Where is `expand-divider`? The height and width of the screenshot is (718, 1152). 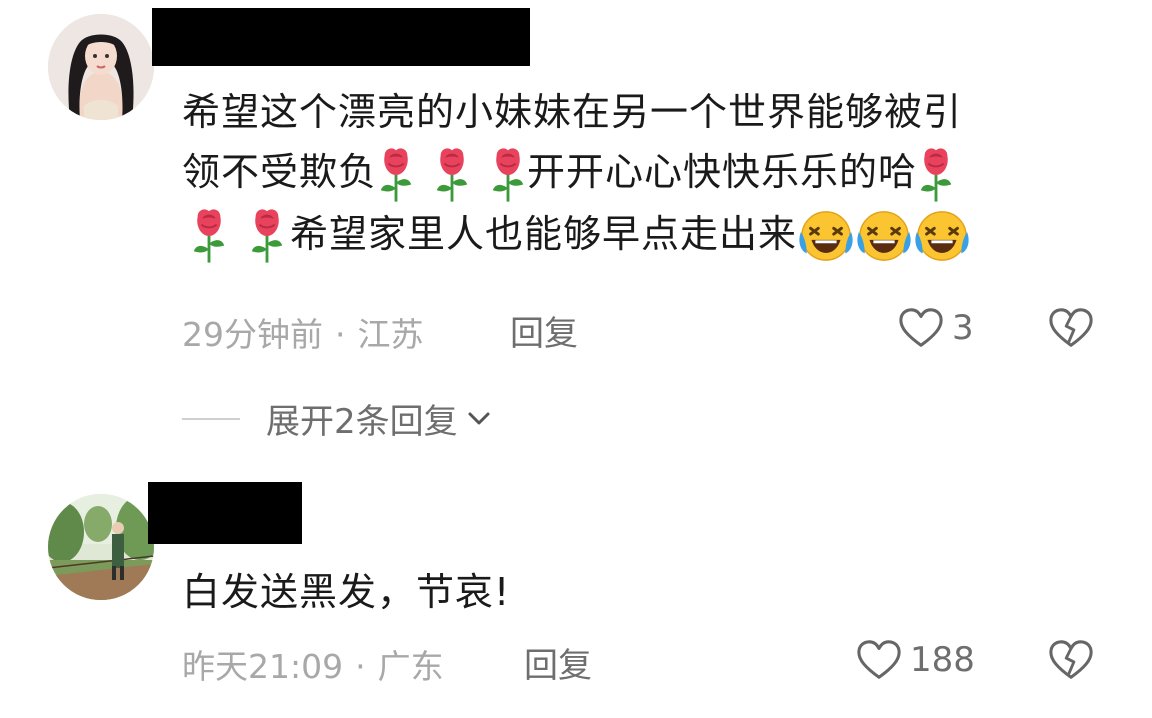 expand-divider is located at coordinates (211, 418).